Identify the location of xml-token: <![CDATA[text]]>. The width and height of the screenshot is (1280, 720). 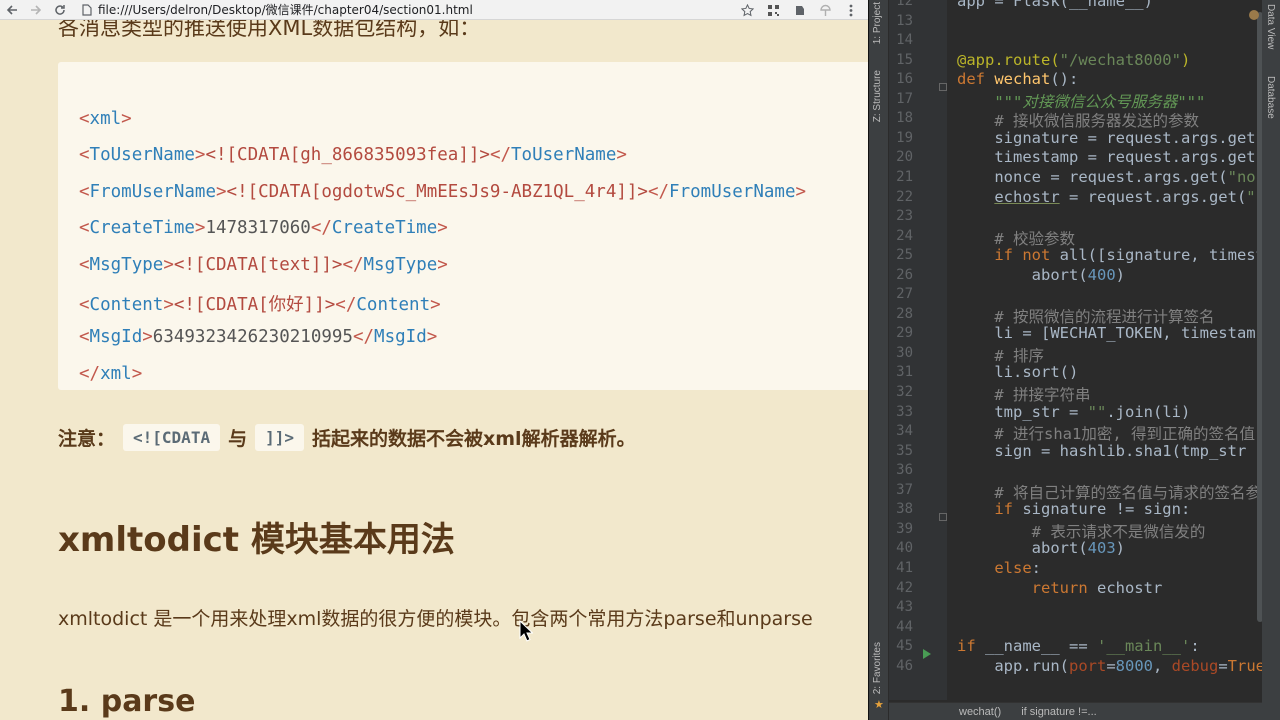
(258, 264).